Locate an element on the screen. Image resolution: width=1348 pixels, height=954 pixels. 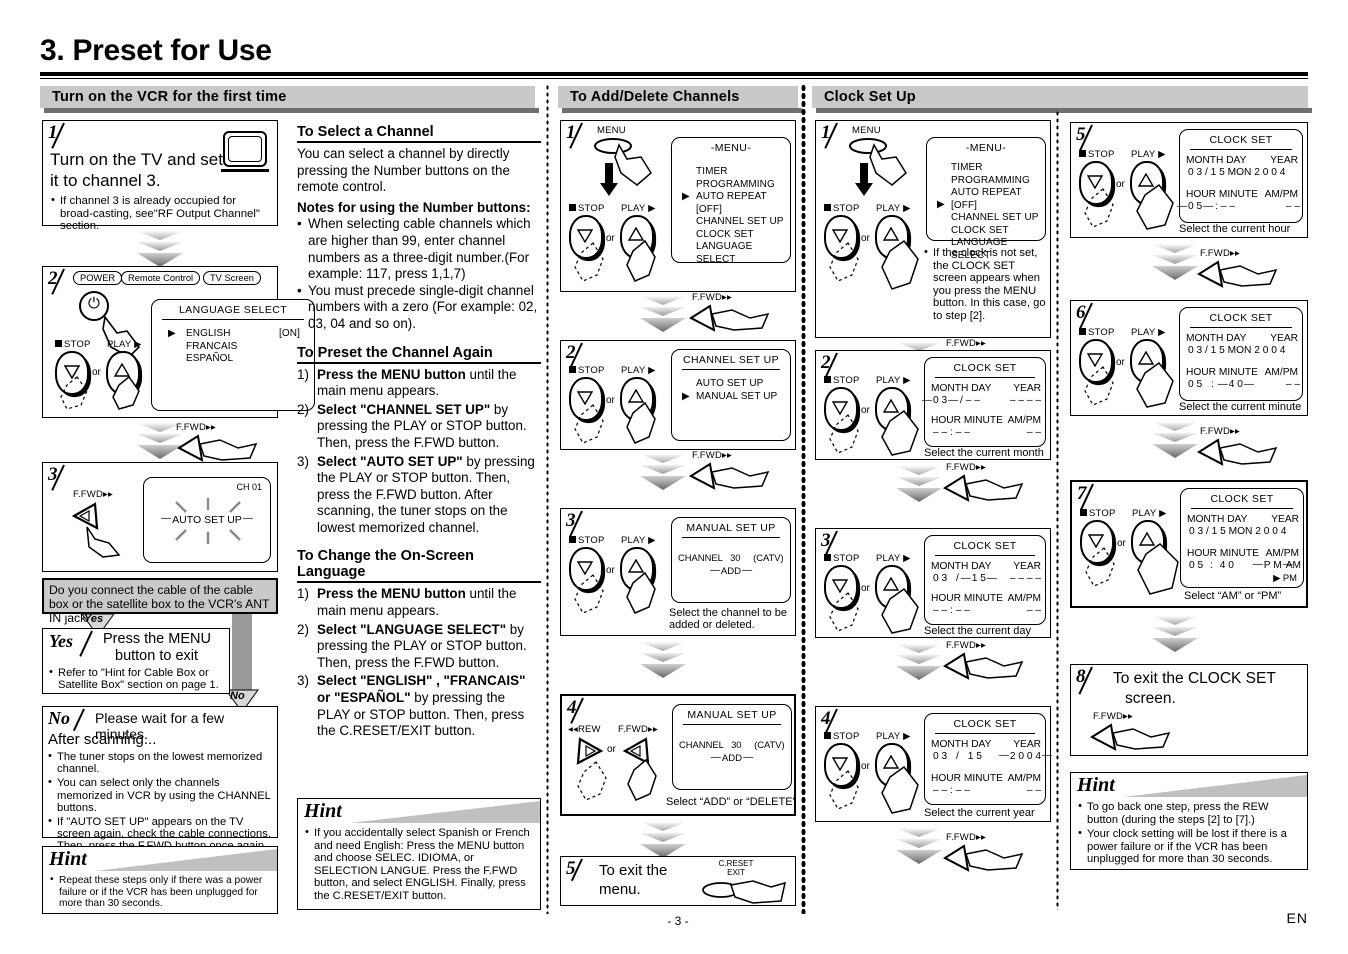
step1-text: Turn on the TV and set it to channel 3. is located at coordinates (136, 170).